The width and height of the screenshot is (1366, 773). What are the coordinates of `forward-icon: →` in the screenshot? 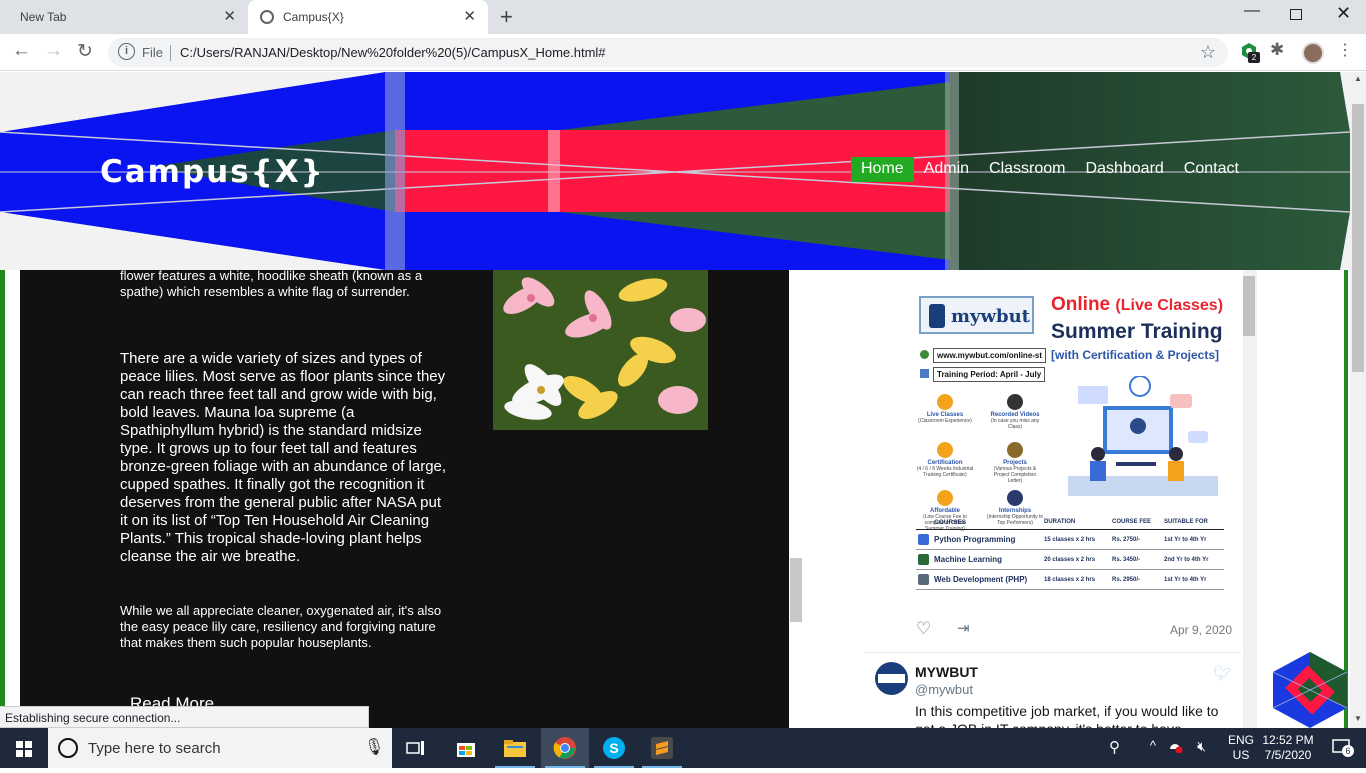 It's located at (53, 51).